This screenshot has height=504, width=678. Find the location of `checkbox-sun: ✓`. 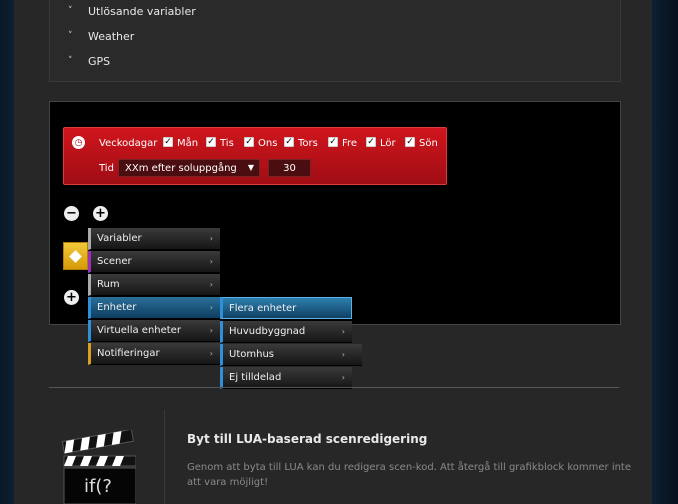

checkbox-sun: ✓ is located at coordinates (410, 142).